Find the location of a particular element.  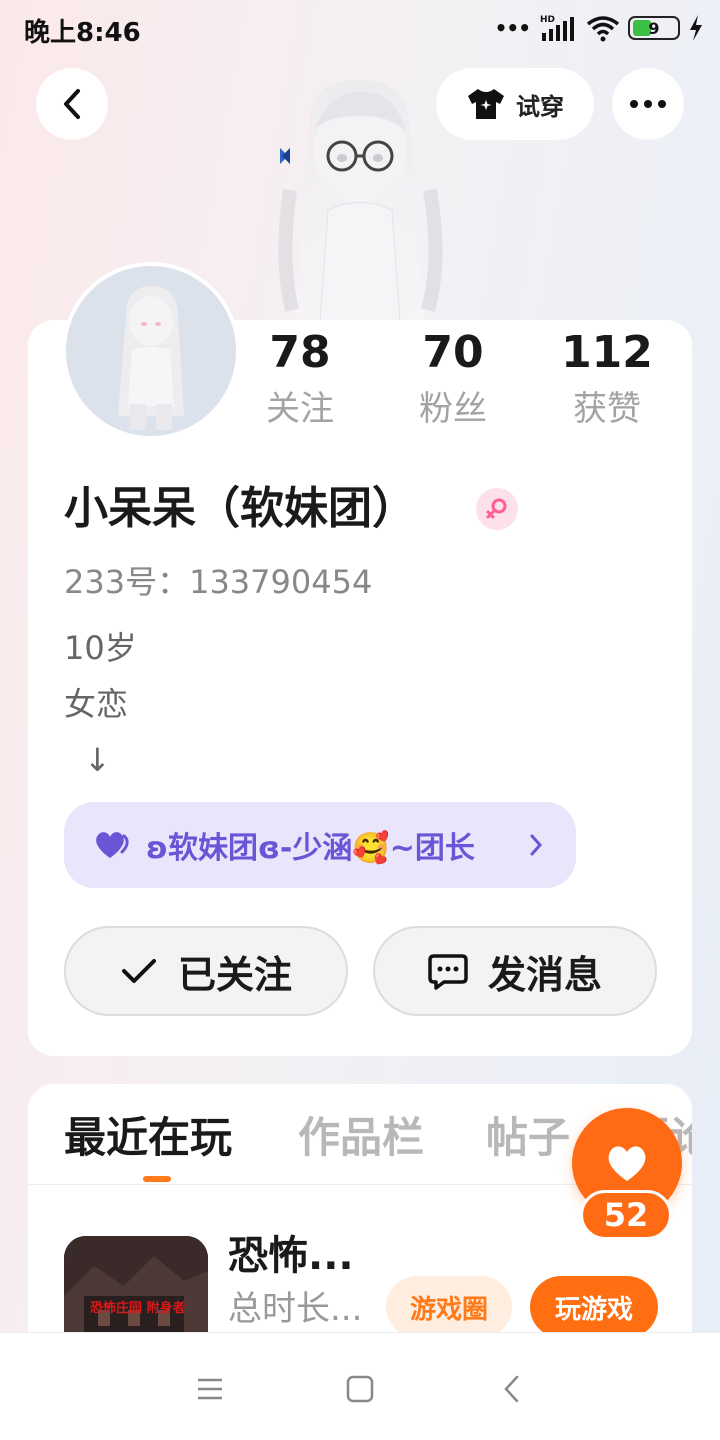

nav-home-button is located at coordinates (360, 1389).